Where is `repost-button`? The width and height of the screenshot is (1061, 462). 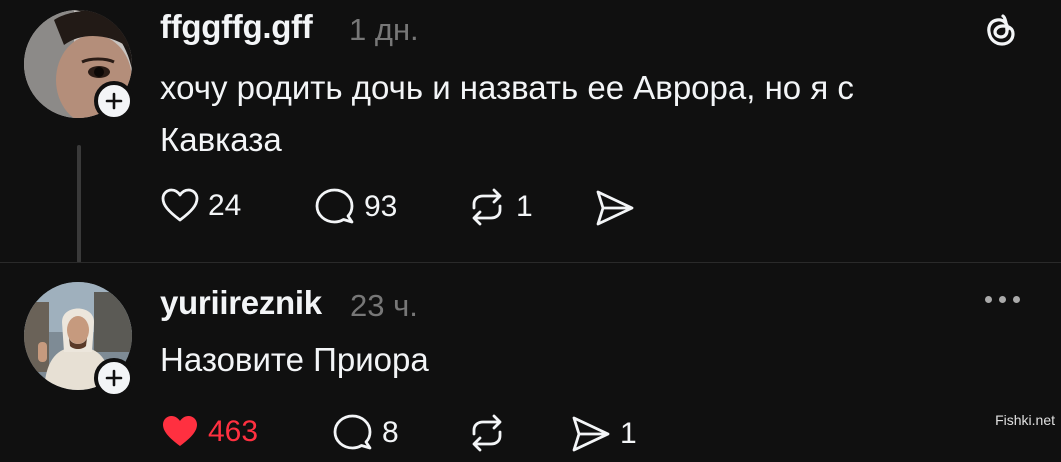
repost-button is located at coordinates (491, 433).